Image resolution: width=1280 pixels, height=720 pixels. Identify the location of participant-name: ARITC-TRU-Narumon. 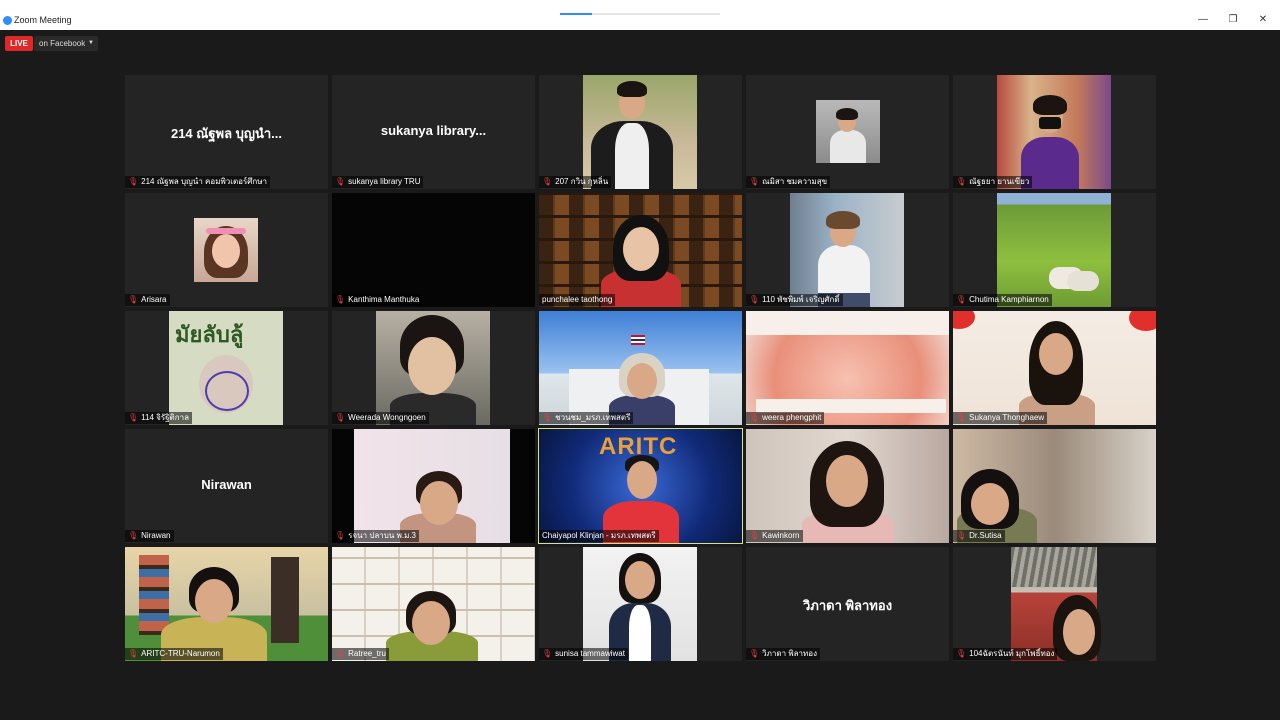
(180, 653).